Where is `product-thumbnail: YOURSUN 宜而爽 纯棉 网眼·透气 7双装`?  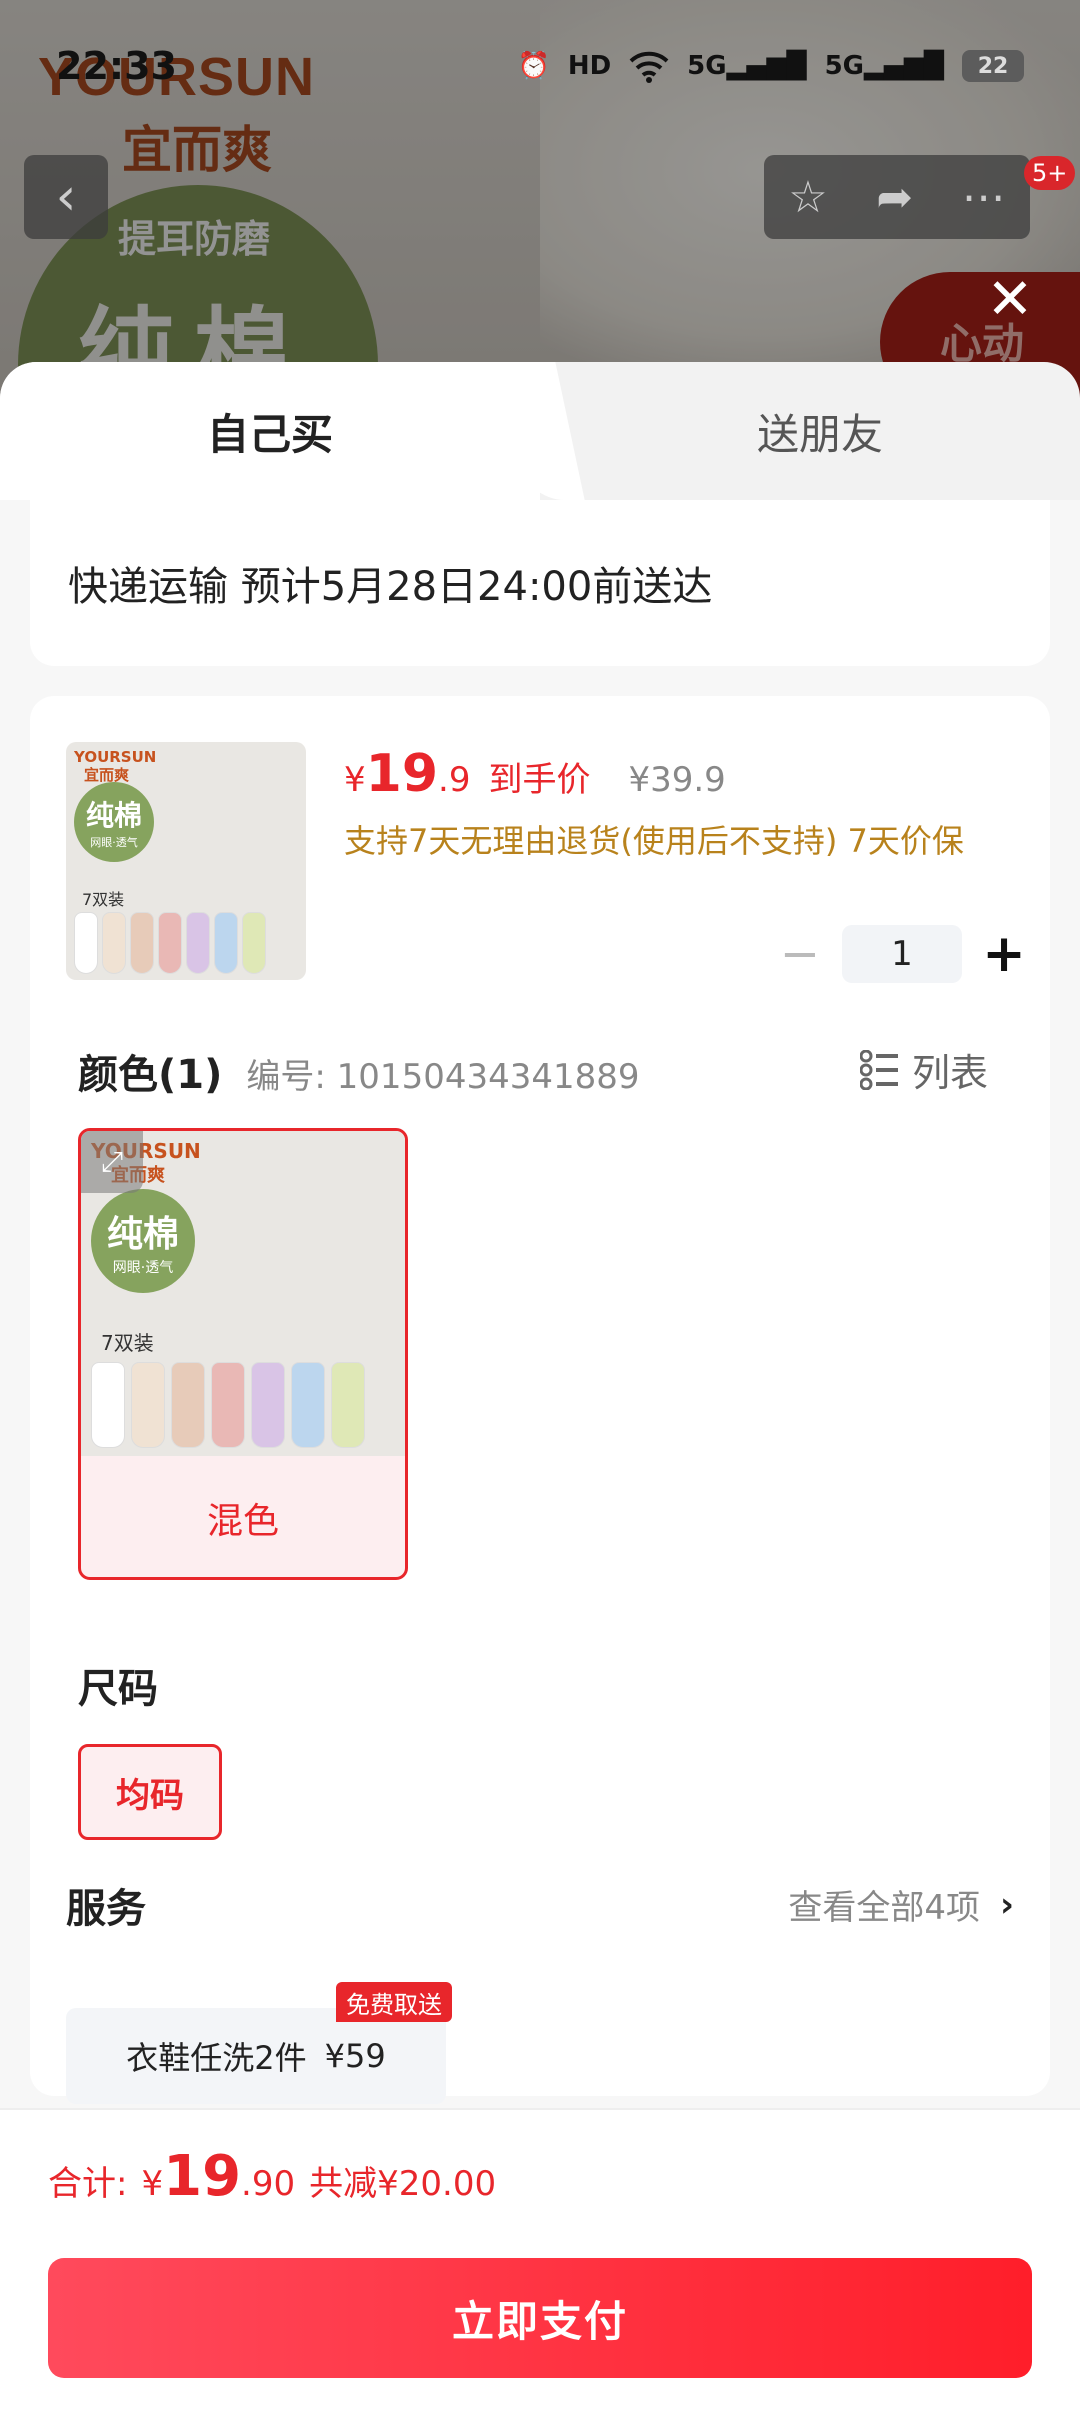 product-thumbnail: YOURSUN 宜而爽 纯棉 网眼·透气 7双装 is located at coordinates (186, 861).